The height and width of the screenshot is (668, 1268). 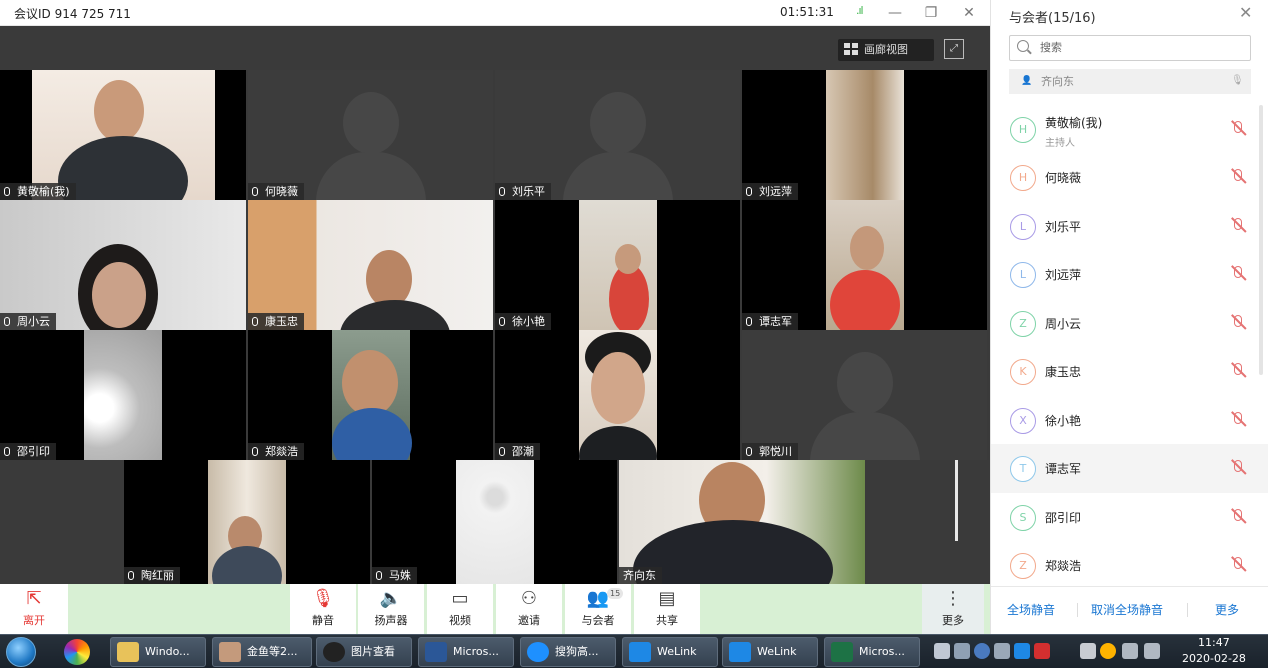 I want to click on start-button, so click(x=21, y=652).